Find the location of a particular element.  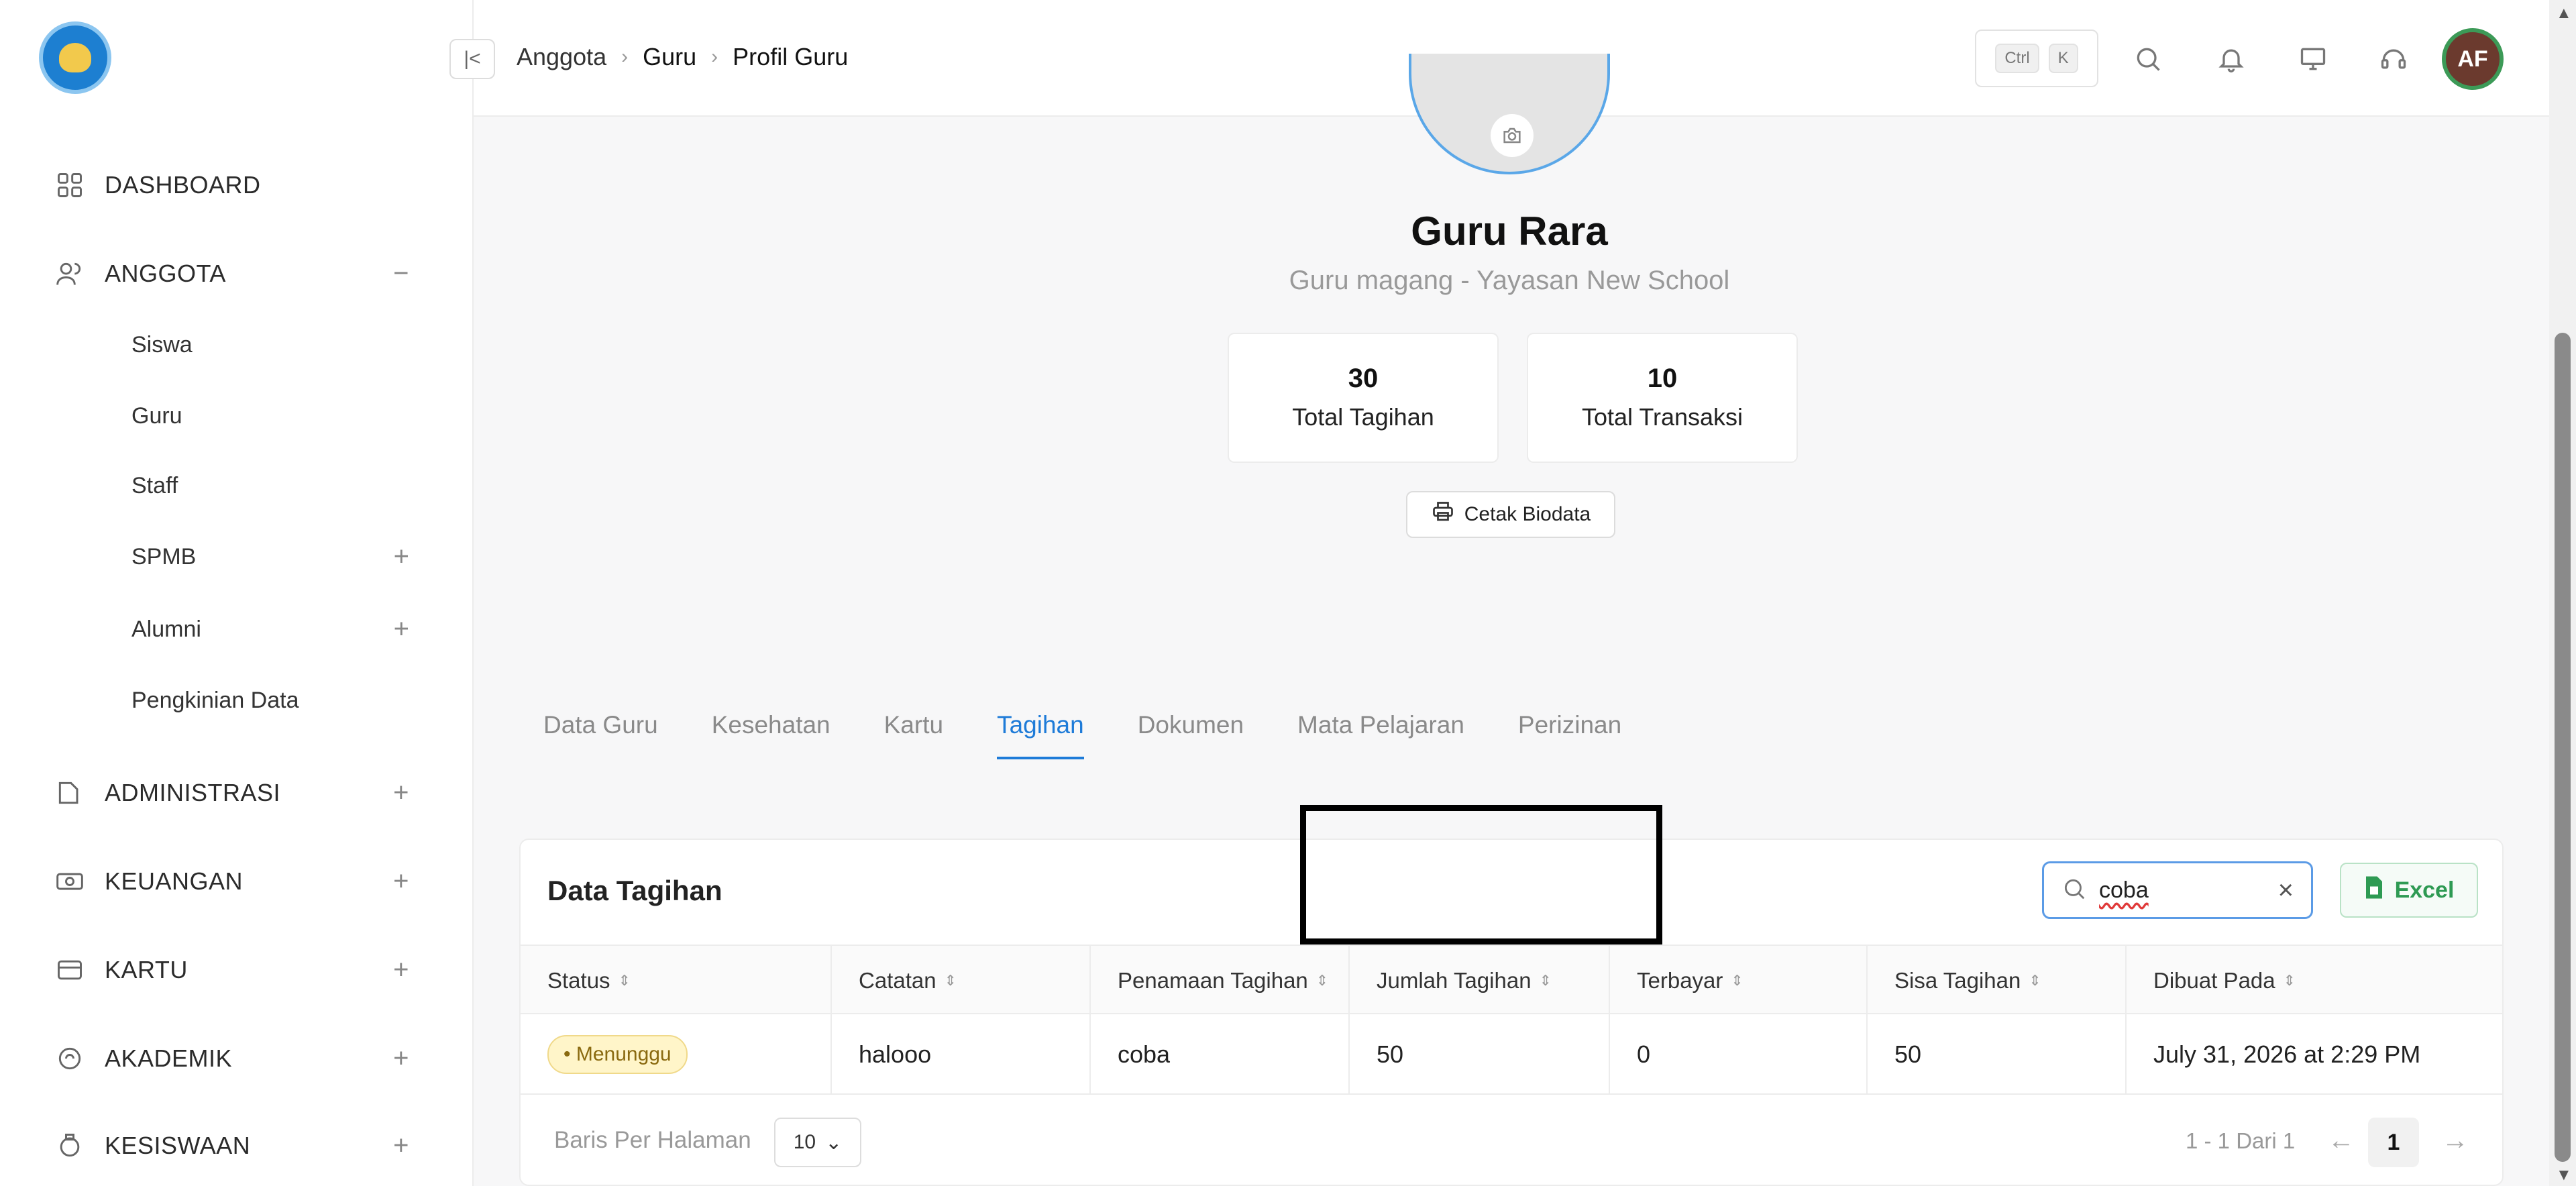

sidebar-subitem-spmb: SPMB + is located at coordinates (270, 557).